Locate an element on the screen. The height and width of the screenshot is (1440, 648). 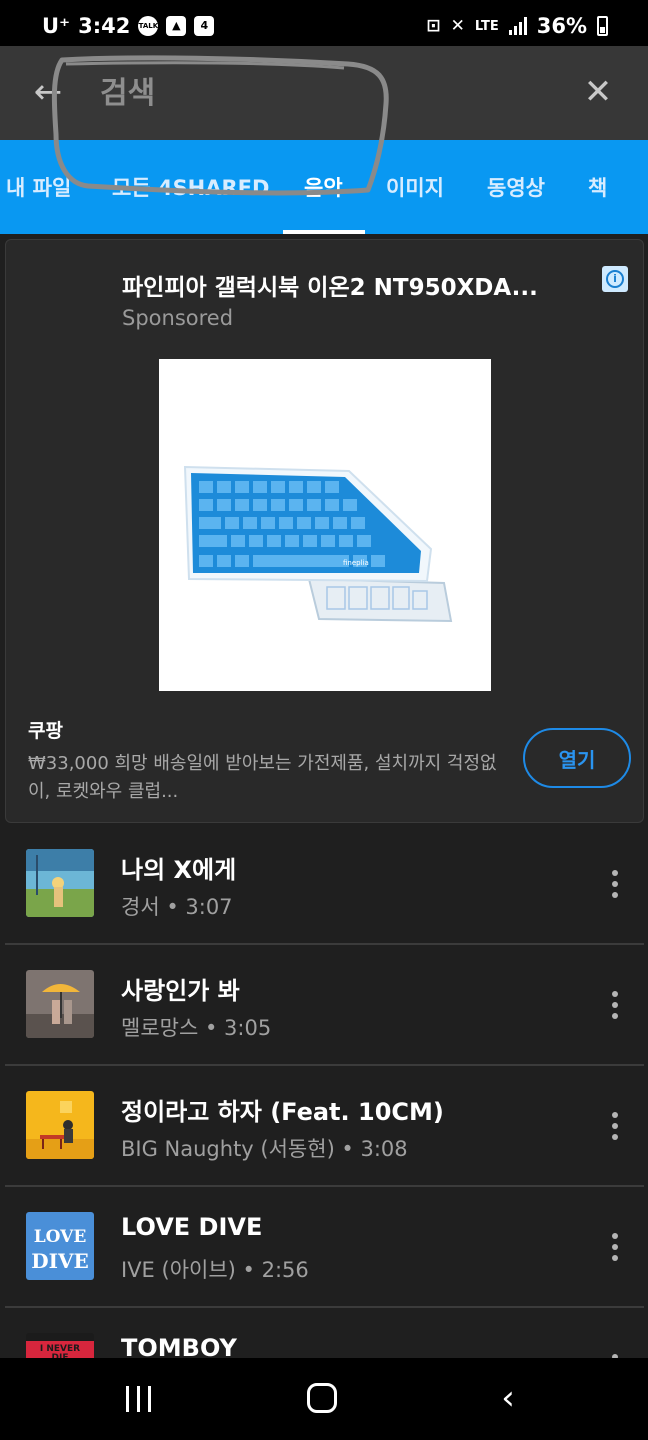
tab-all-4shared: 모든 4SHARED is located at coordinates (190, 187).